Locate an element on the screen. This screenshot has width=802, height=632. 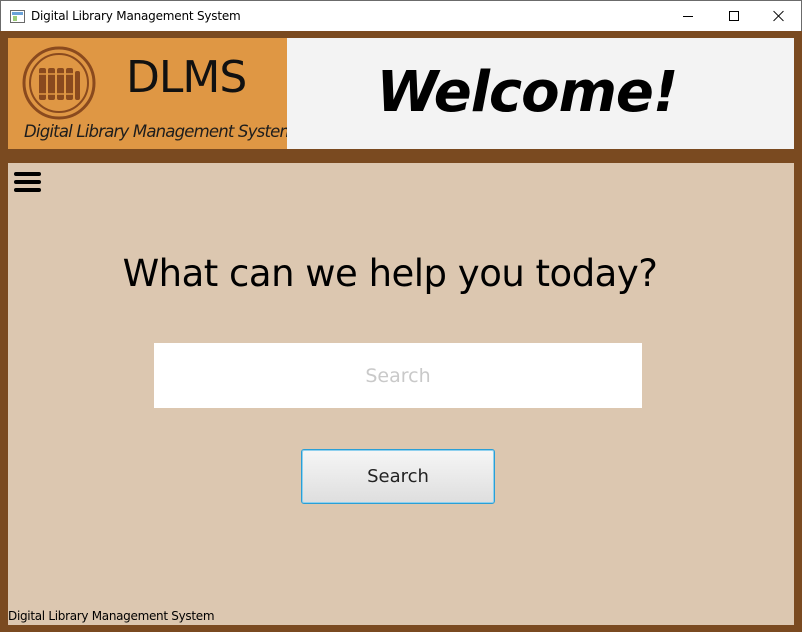
minimize-icon is located at coordinates (688, 16).